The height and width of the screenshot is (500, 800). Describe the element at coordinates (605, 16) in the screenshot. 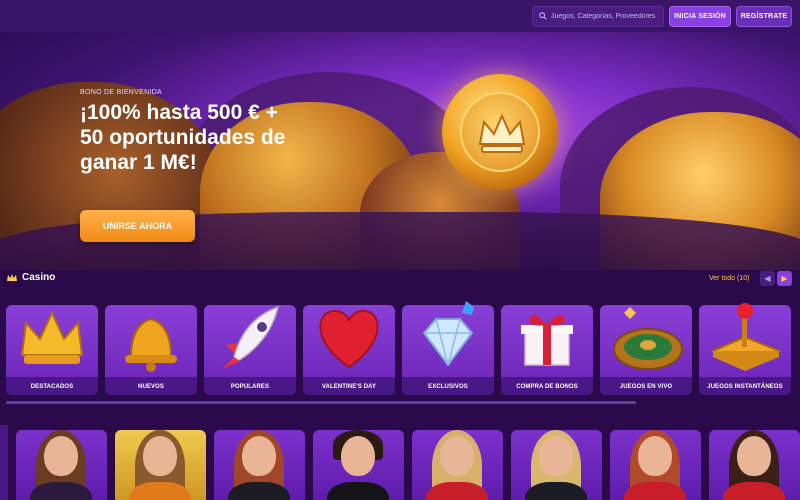

I see `search-input` at that location.